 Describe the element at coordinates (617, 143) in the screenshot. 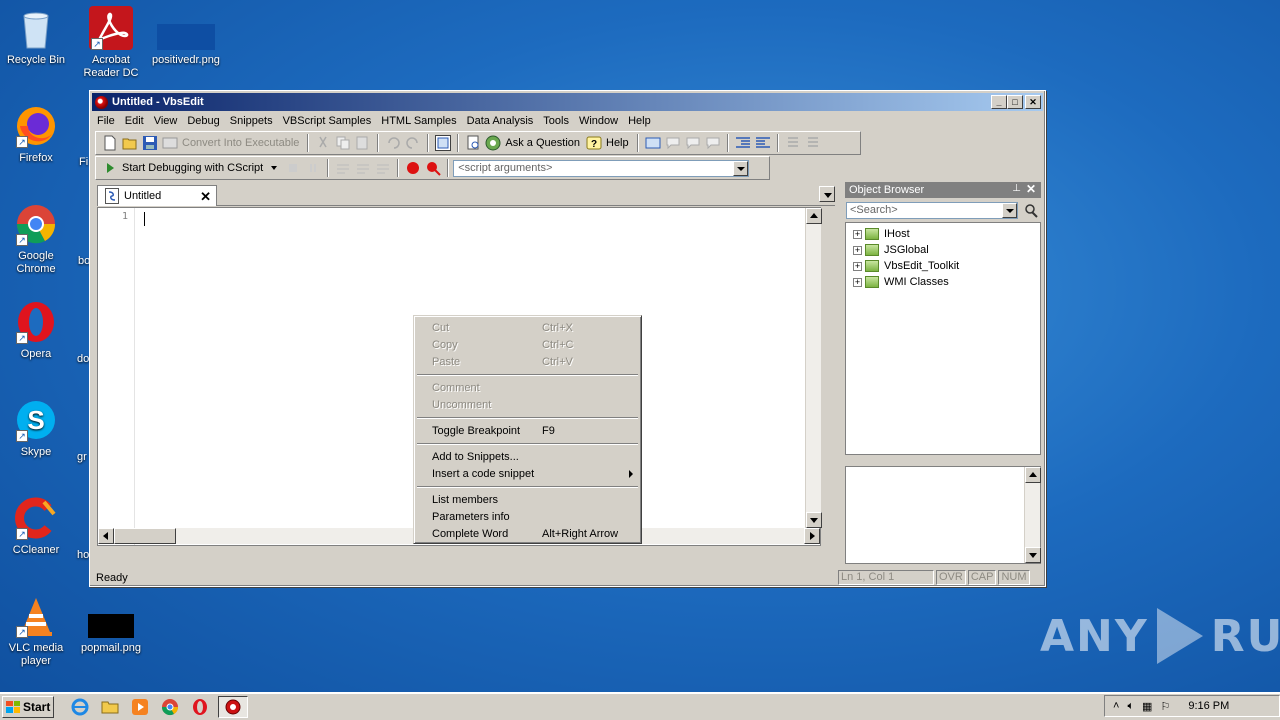

I see `help-button: Help` at that location.